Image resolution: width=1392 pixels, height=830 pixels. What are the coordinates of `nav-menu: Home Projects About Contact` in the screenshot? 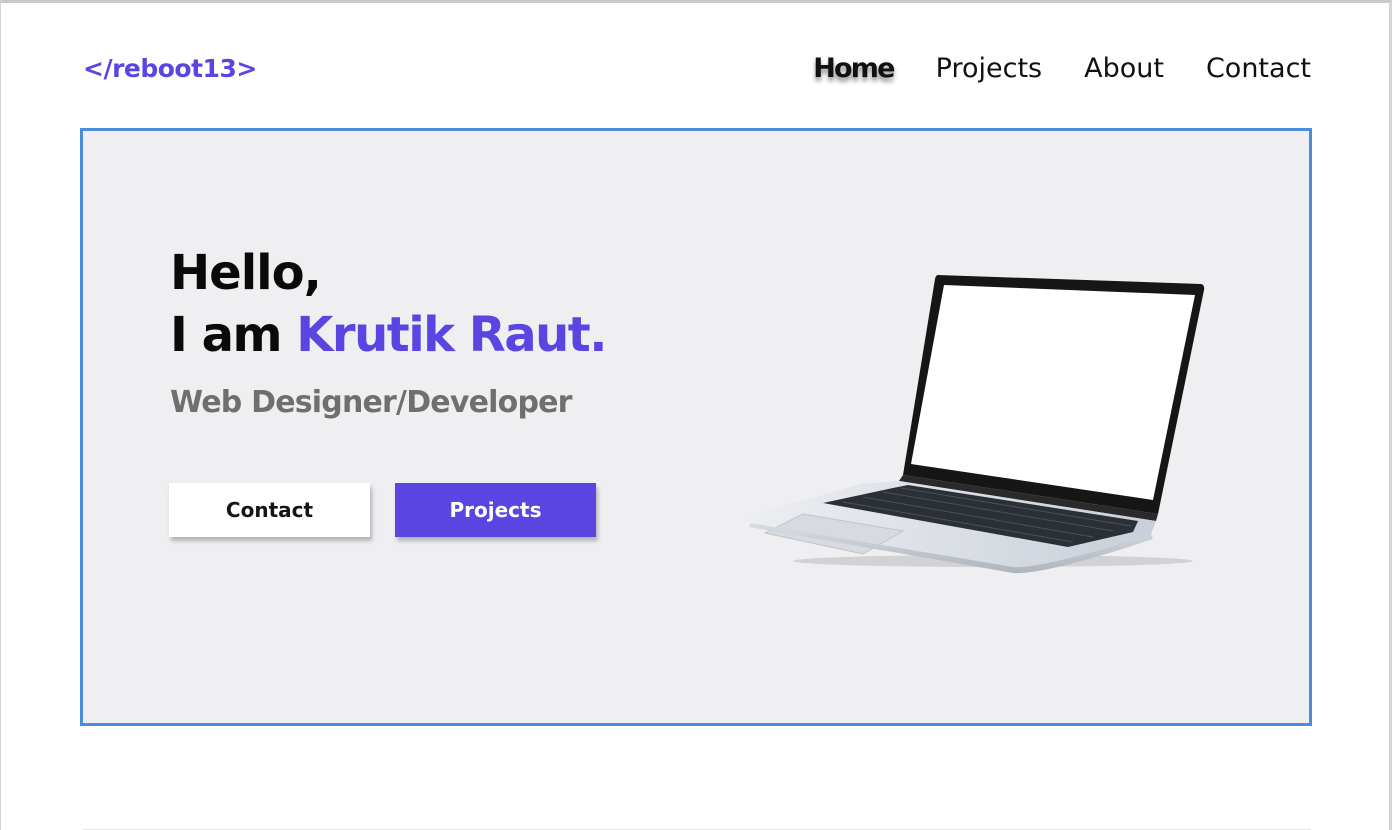 It's located at (1041, 68).